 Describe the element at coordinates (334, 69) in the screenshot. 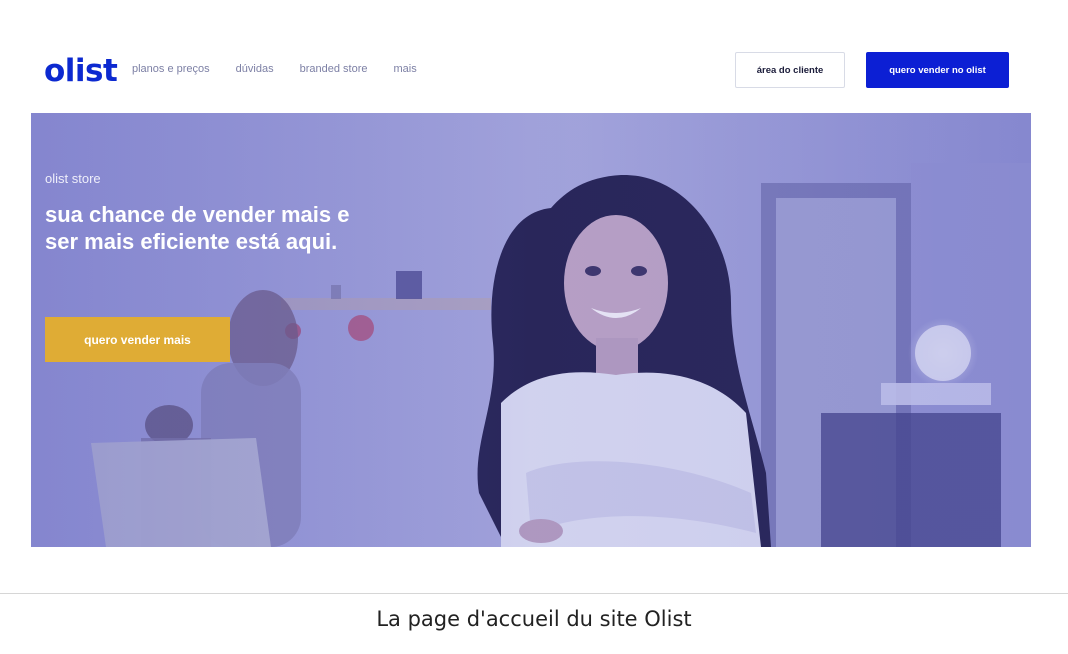

I see `nav-item-branded-store: branded store` at that location.